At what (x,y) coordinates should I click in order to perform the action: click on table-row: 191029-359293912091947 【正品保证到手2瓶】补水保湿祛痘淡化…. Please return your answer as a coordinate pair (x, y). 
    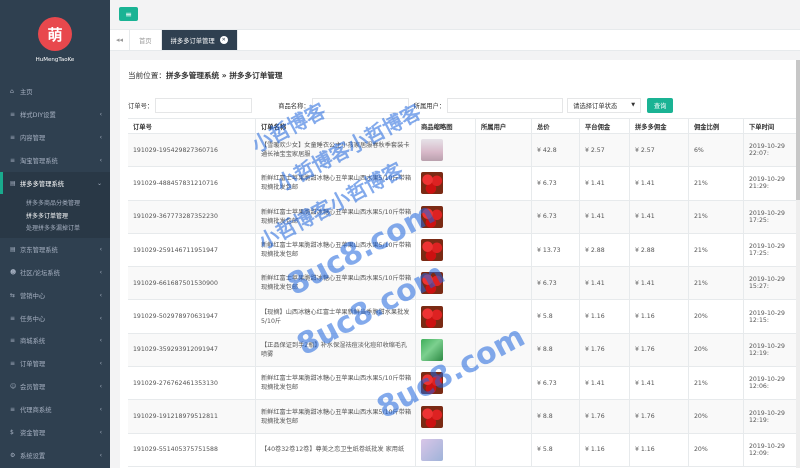
    Looking at the image, I should click on (464, 350).